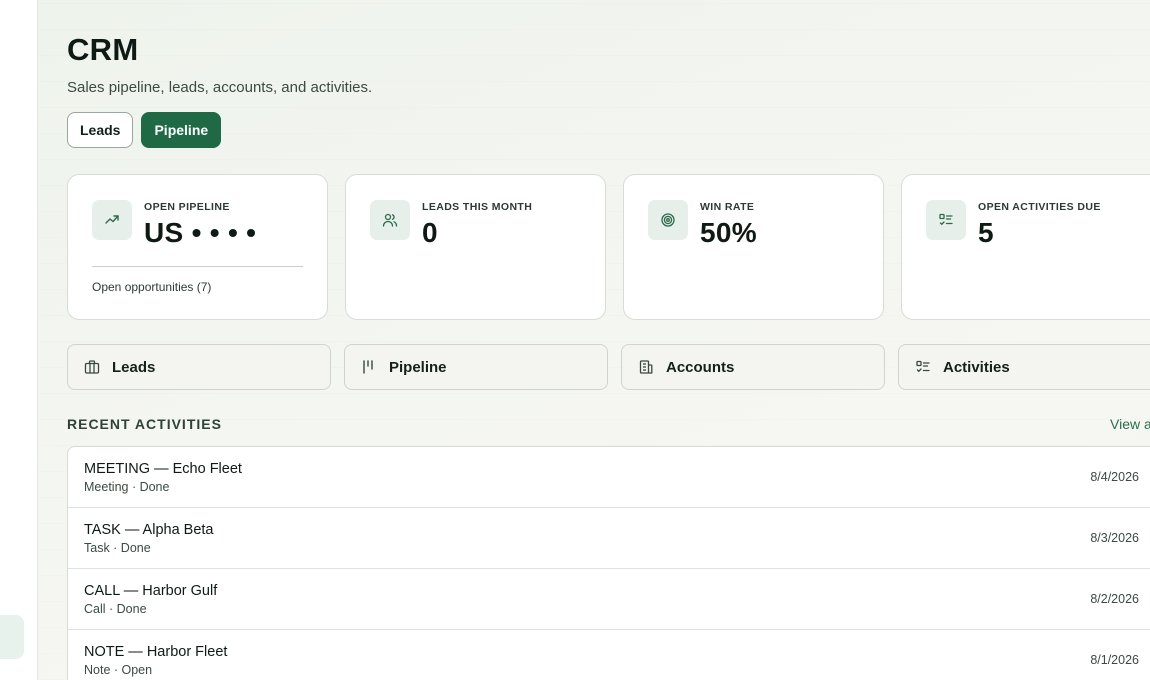 Image resolution: width=1150 pixels, height=680 pixels. I want to click on activity-title: CALL — Harbor Gulf, so click(151, 591).